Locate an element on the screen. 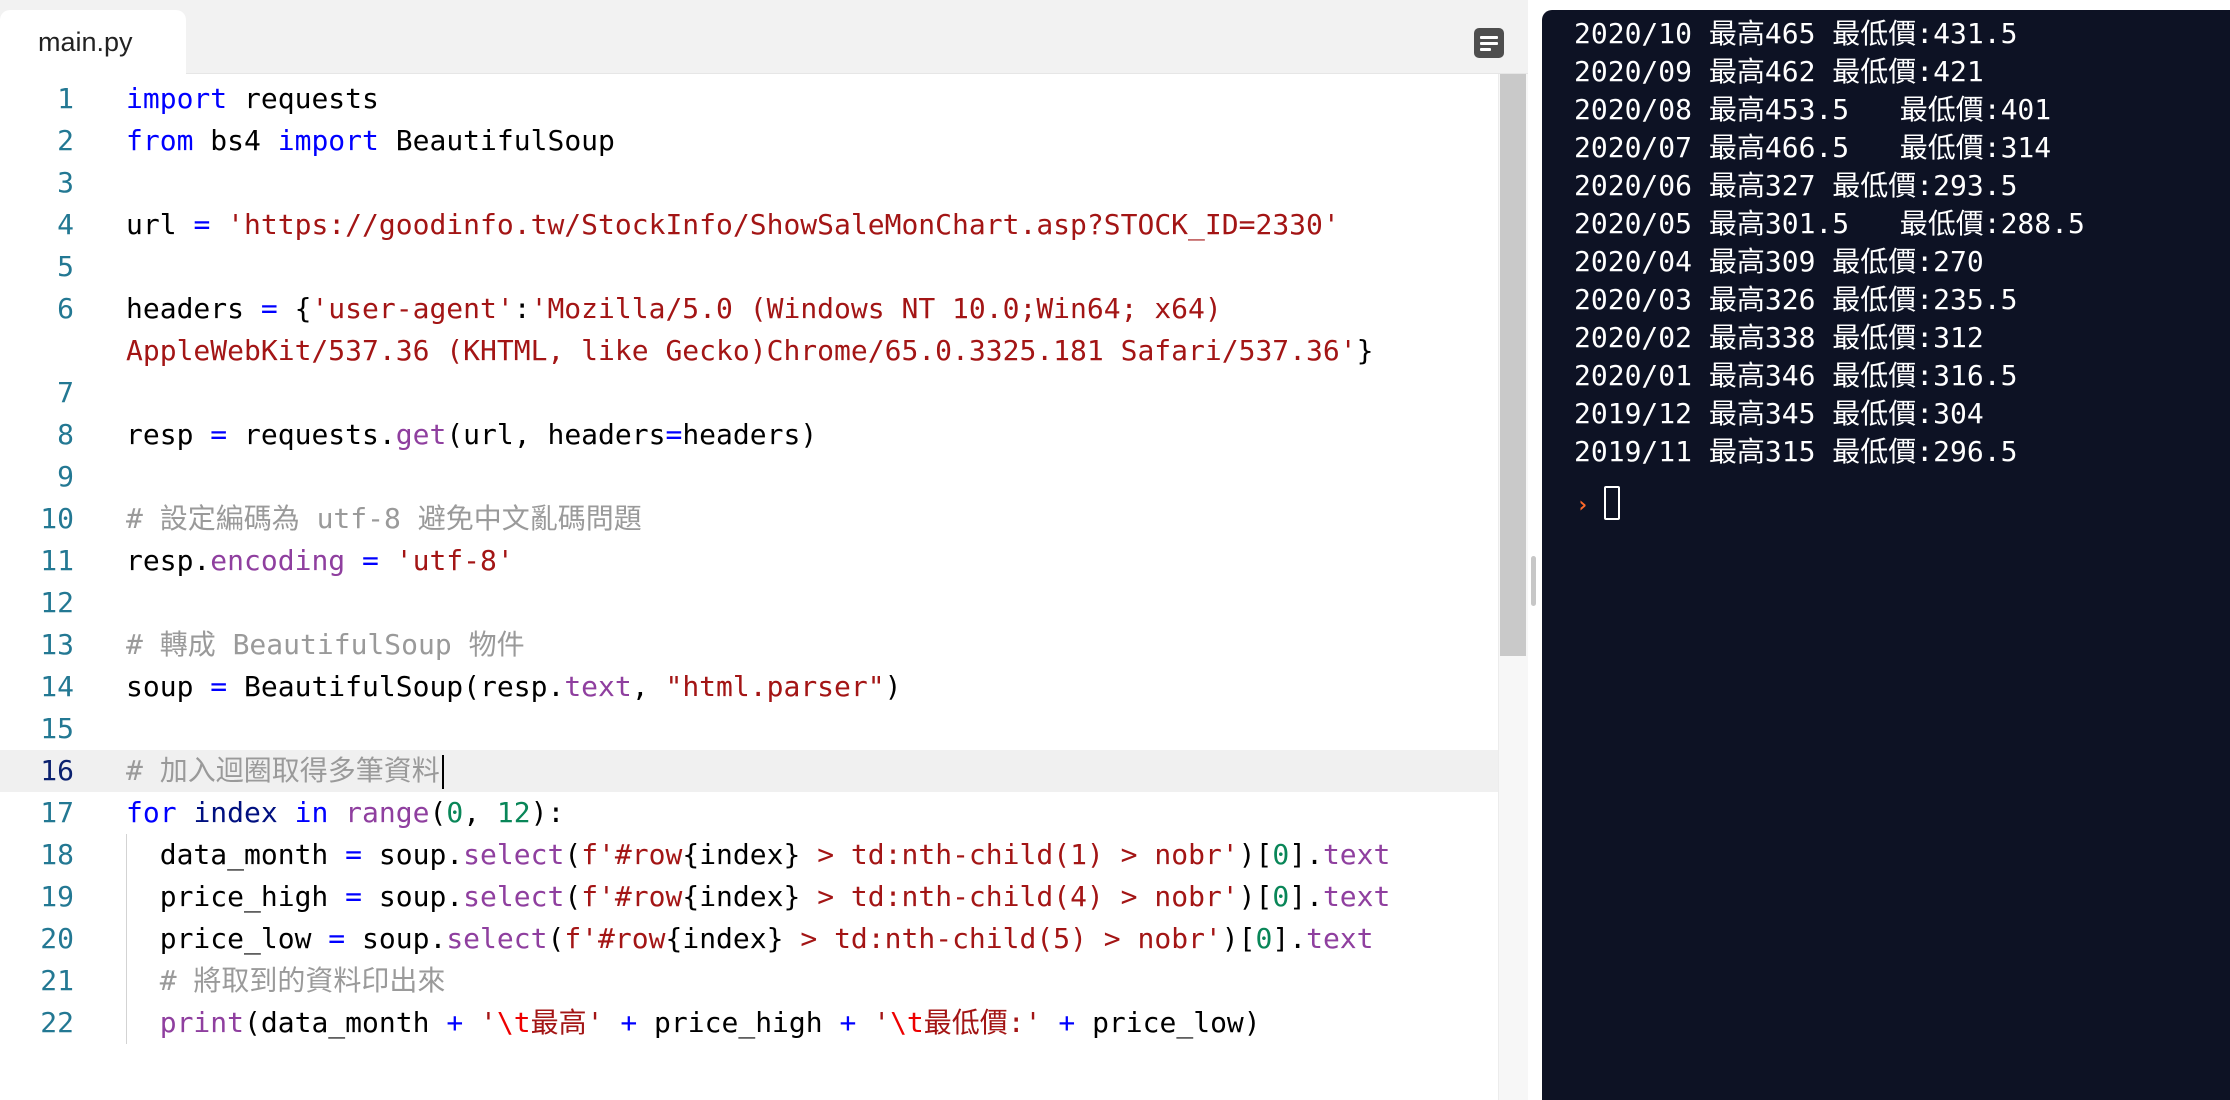  line-number: 22 is located at coordinates (57, 1022).